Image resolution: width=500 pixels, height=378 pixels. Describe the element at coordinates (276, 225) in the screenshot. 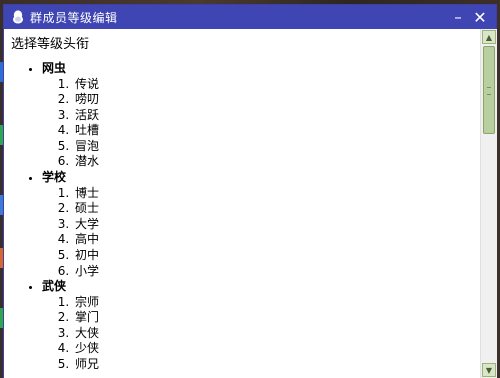

I see `title-option: 大学` at that location.